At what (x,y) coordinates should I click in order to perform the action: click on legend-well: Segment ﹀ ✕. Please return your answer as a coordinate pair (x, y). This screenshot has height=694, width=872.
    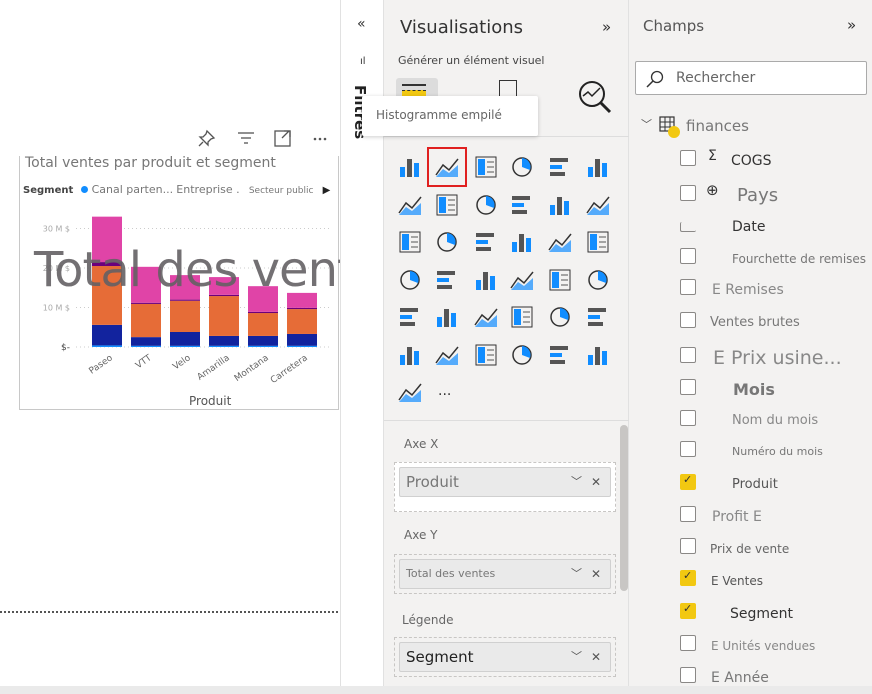
    Looking at the image, I should click on (505, 657).